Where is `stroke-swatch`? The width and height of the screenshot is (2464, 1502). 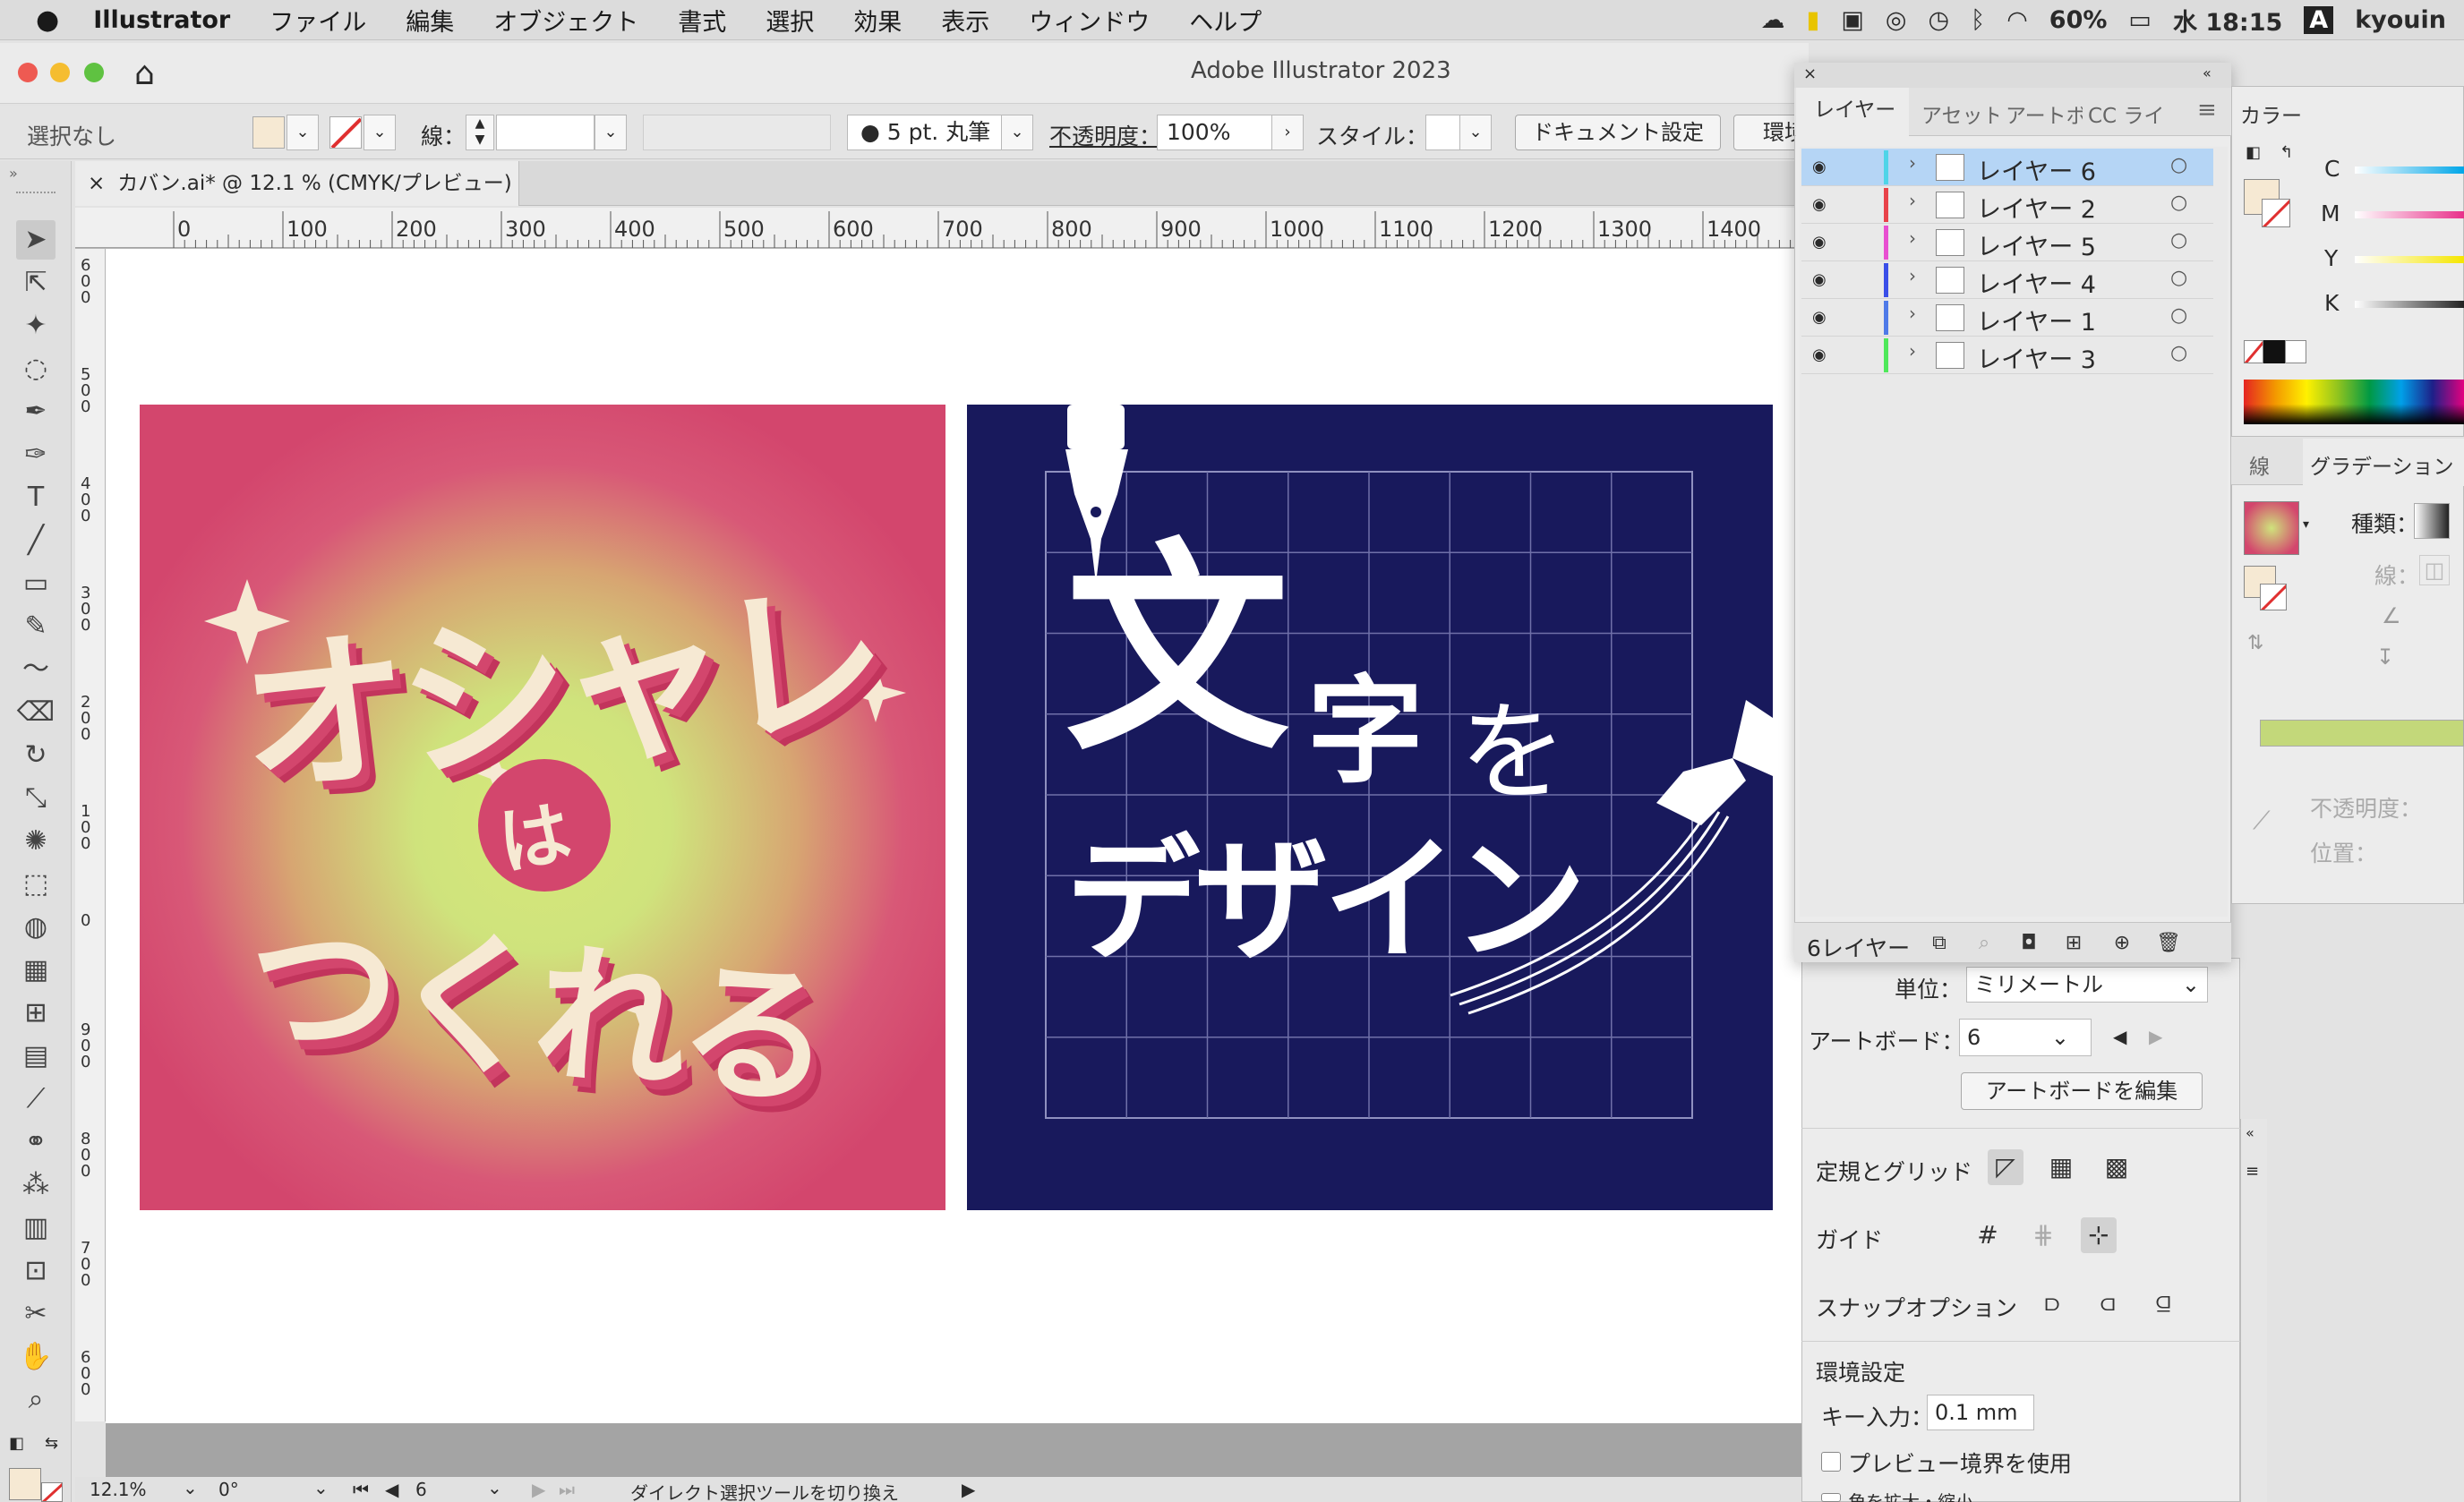 stroke-swatch is located at coordinates (345, 132).